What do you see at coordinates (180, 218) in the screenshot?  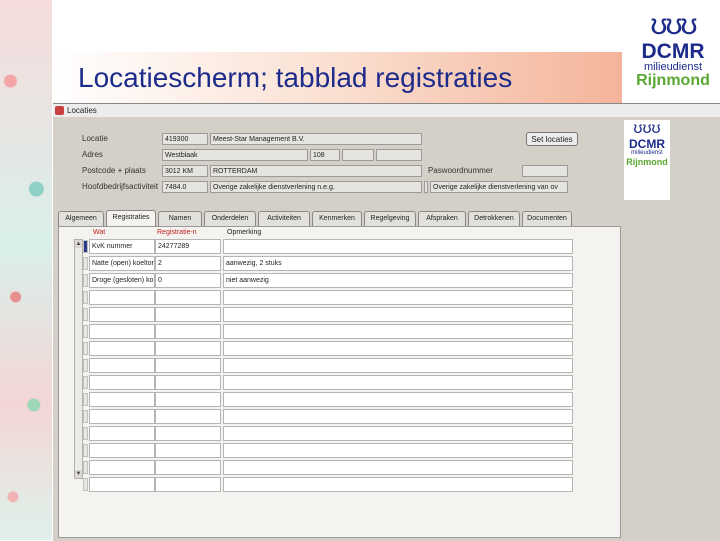 I see `tab-namen: Namen` at bounding box center [180, 218].